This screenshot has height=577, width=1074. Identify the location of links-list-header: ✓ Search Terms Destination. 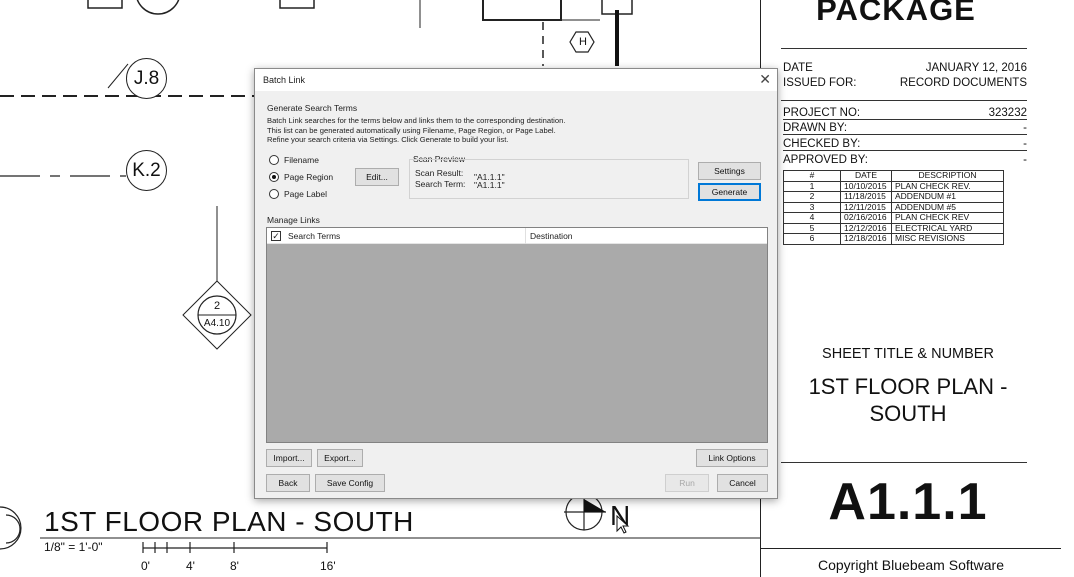
(517, 236).